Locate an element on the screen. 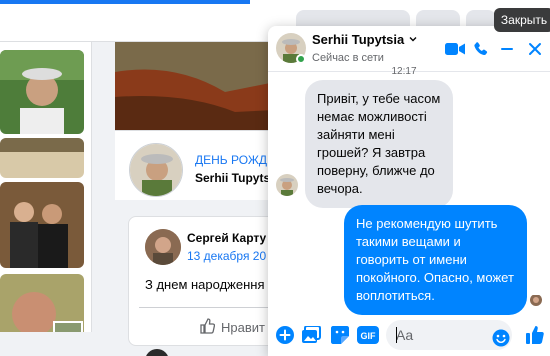 The width and height of the screenshot is (550, 356). seen-avatar is located at coordinates (536, 300).